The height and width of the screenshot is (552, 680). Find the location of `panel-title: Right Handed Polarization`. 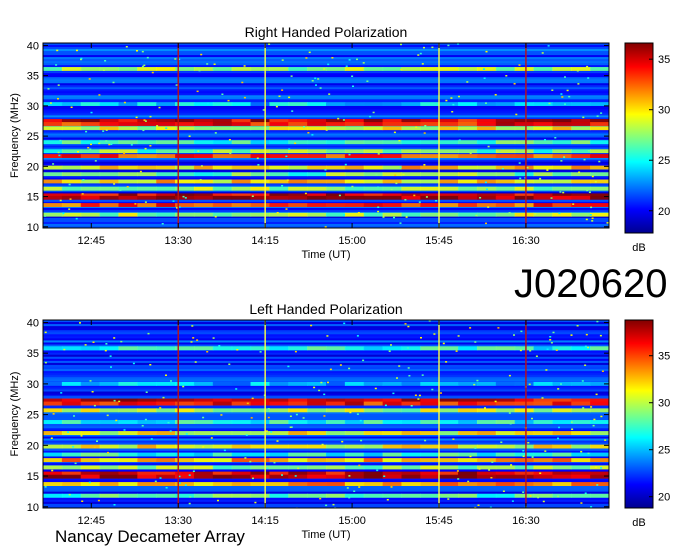

panel-title: Right Handed Polarization is located at coordinates (326, 32).